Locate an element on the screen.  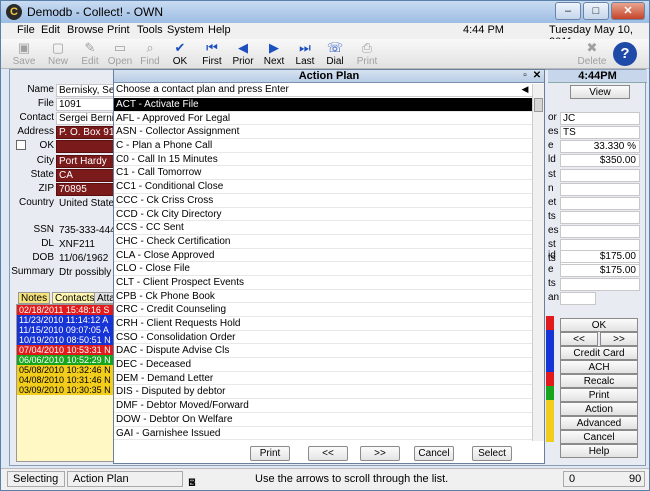
menu-browse: Browse is located at coordinates (85, 30).